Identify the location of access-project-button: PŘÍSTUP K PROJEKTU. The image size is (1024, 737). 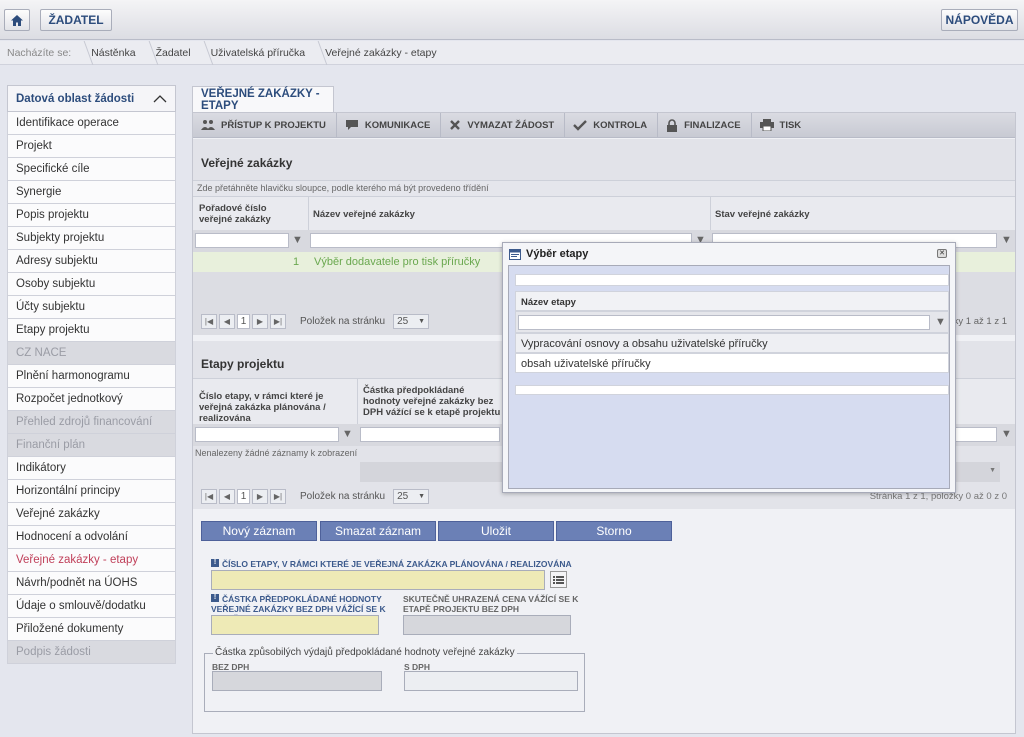
(265, 125).